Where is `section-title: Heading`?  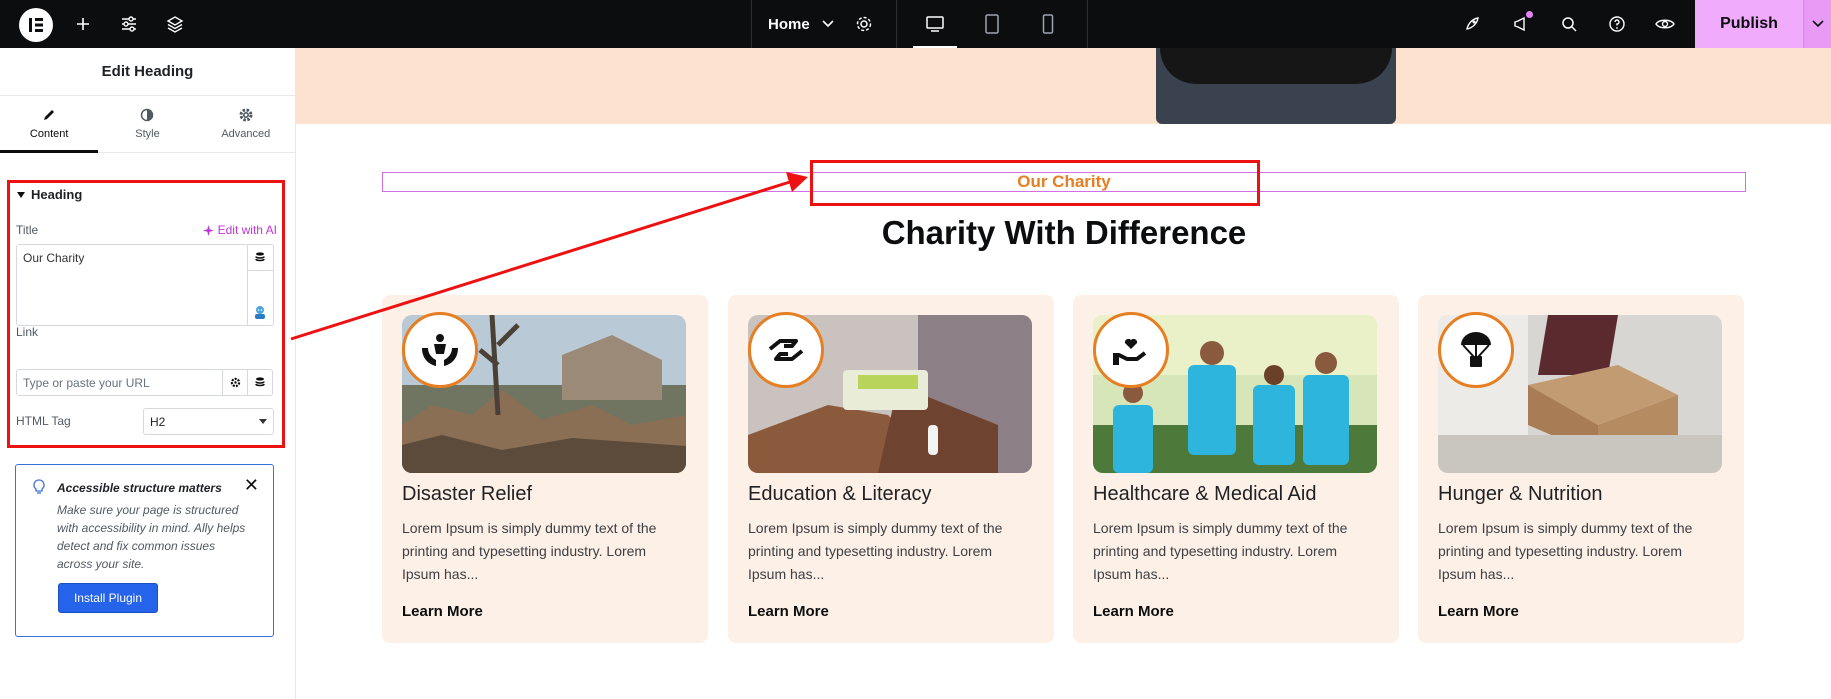
section-title: Heading is located at coordinates (57, 194).